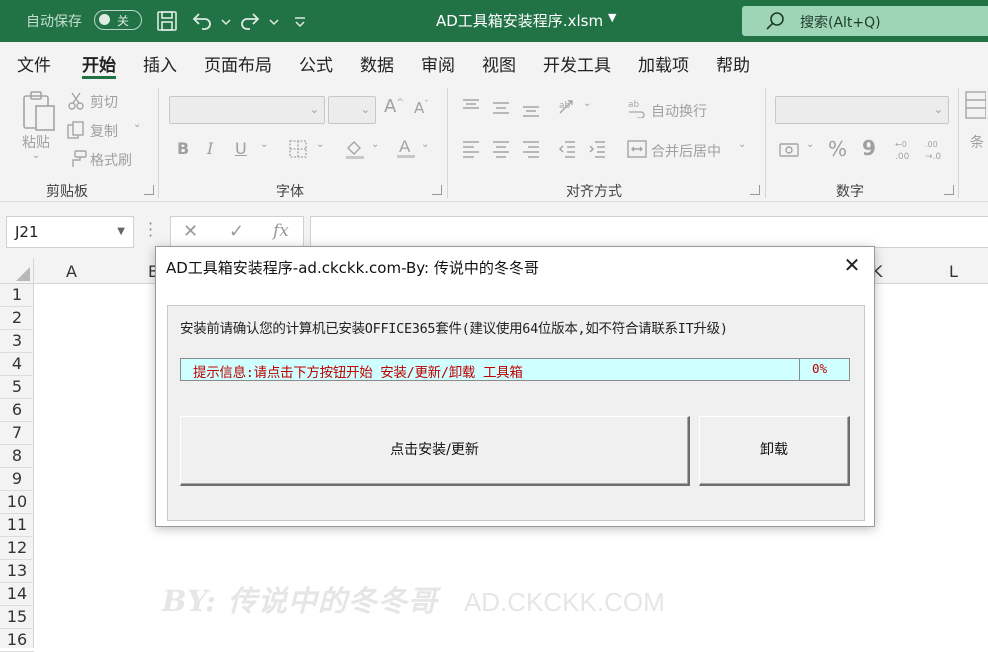 The image size is (988, 652). What do you see at coordinates (17, 295) in the screenshot?
I see `row-header: 1` at bounding box center [17, 295].